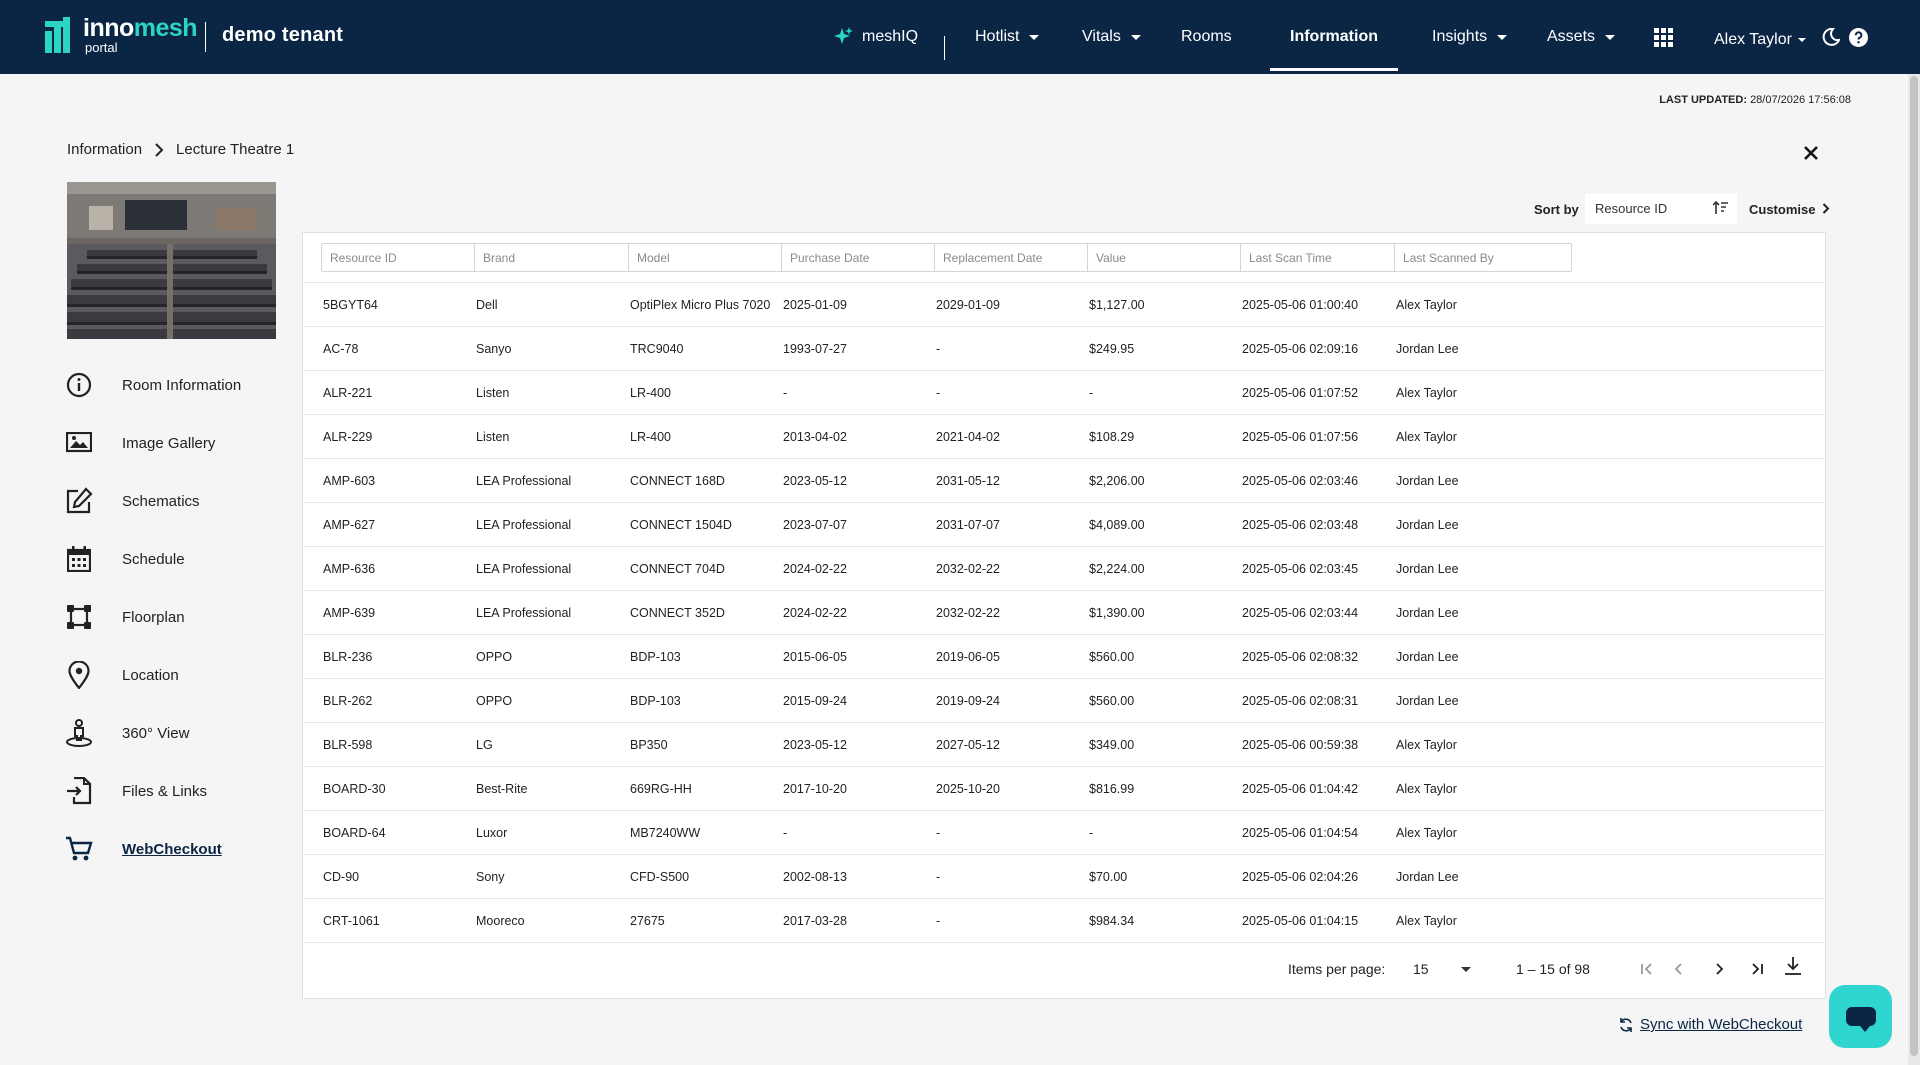 The height and width of the screenshot is (1065, 1920). Describe the element at coordinates (1679, 969) in the screenshot. I see `previous-page-button` at that location.